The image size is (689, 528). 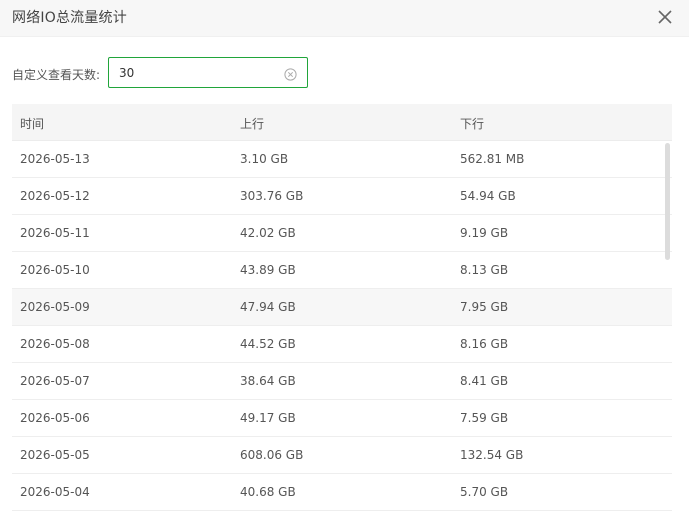 I want to click on dialog-title: 网络IO总流量统计, so click(x=69, y=18).